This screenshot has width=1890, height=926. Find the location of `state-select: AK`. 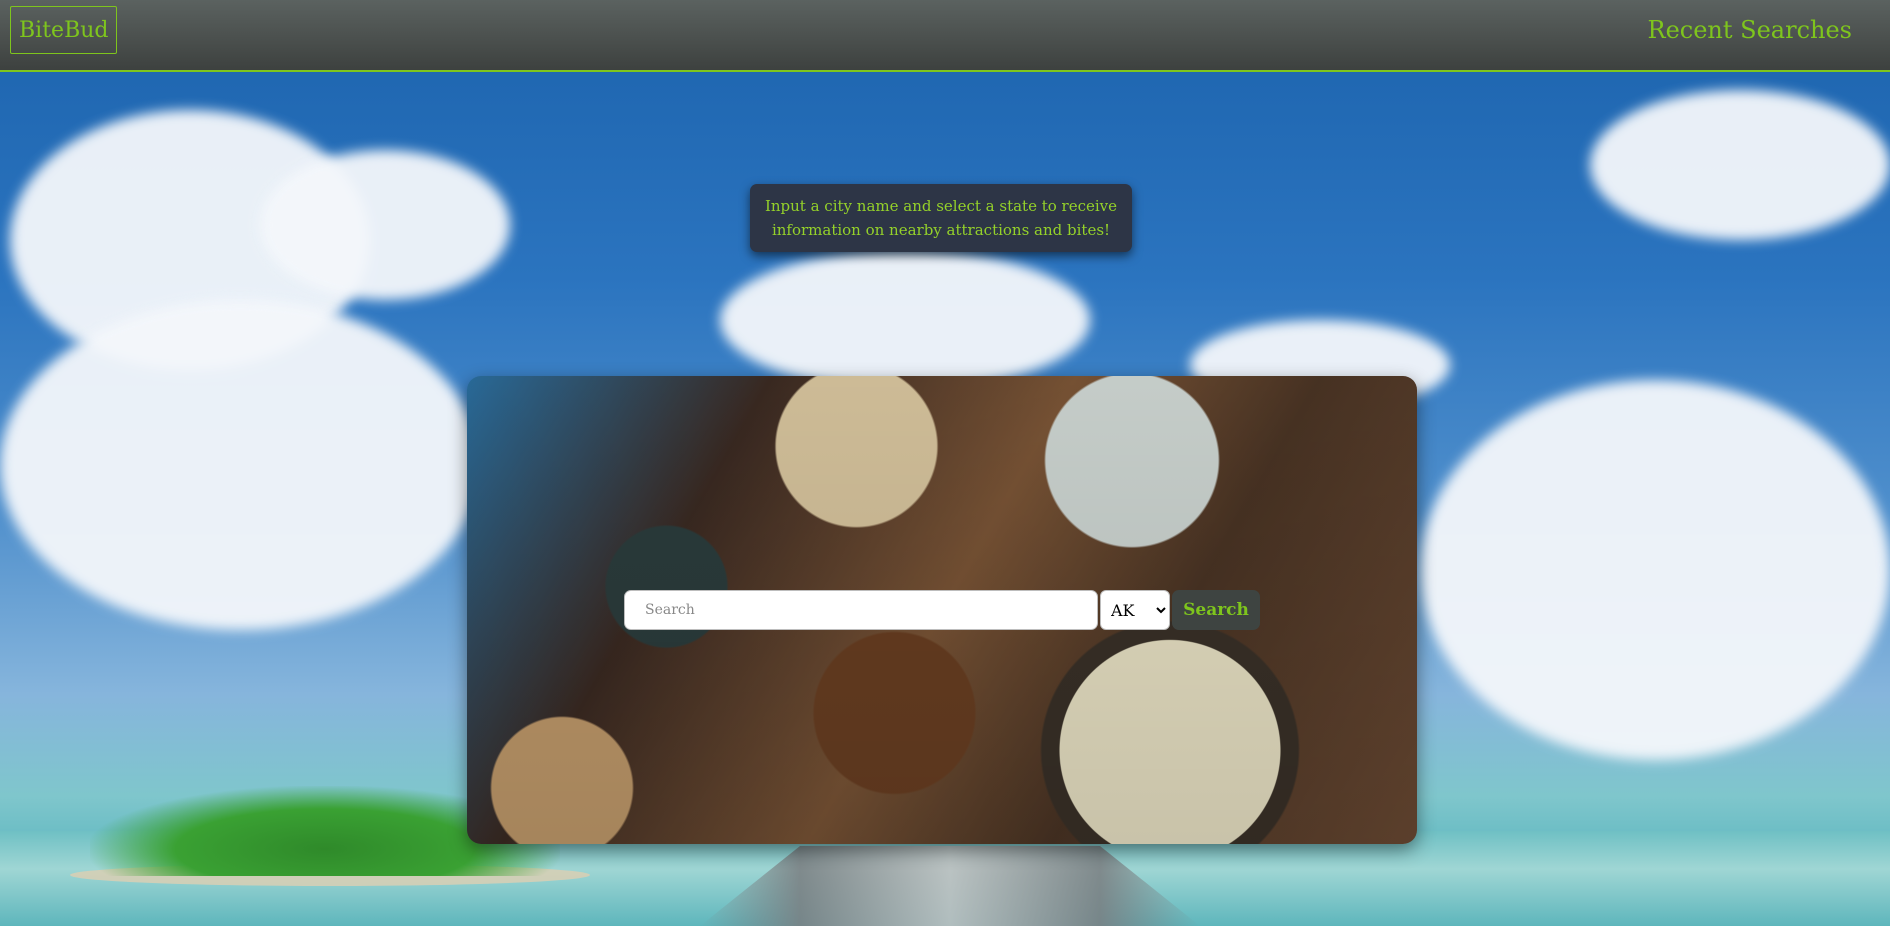

state-select: AK is located at coordinates (1135, 610).